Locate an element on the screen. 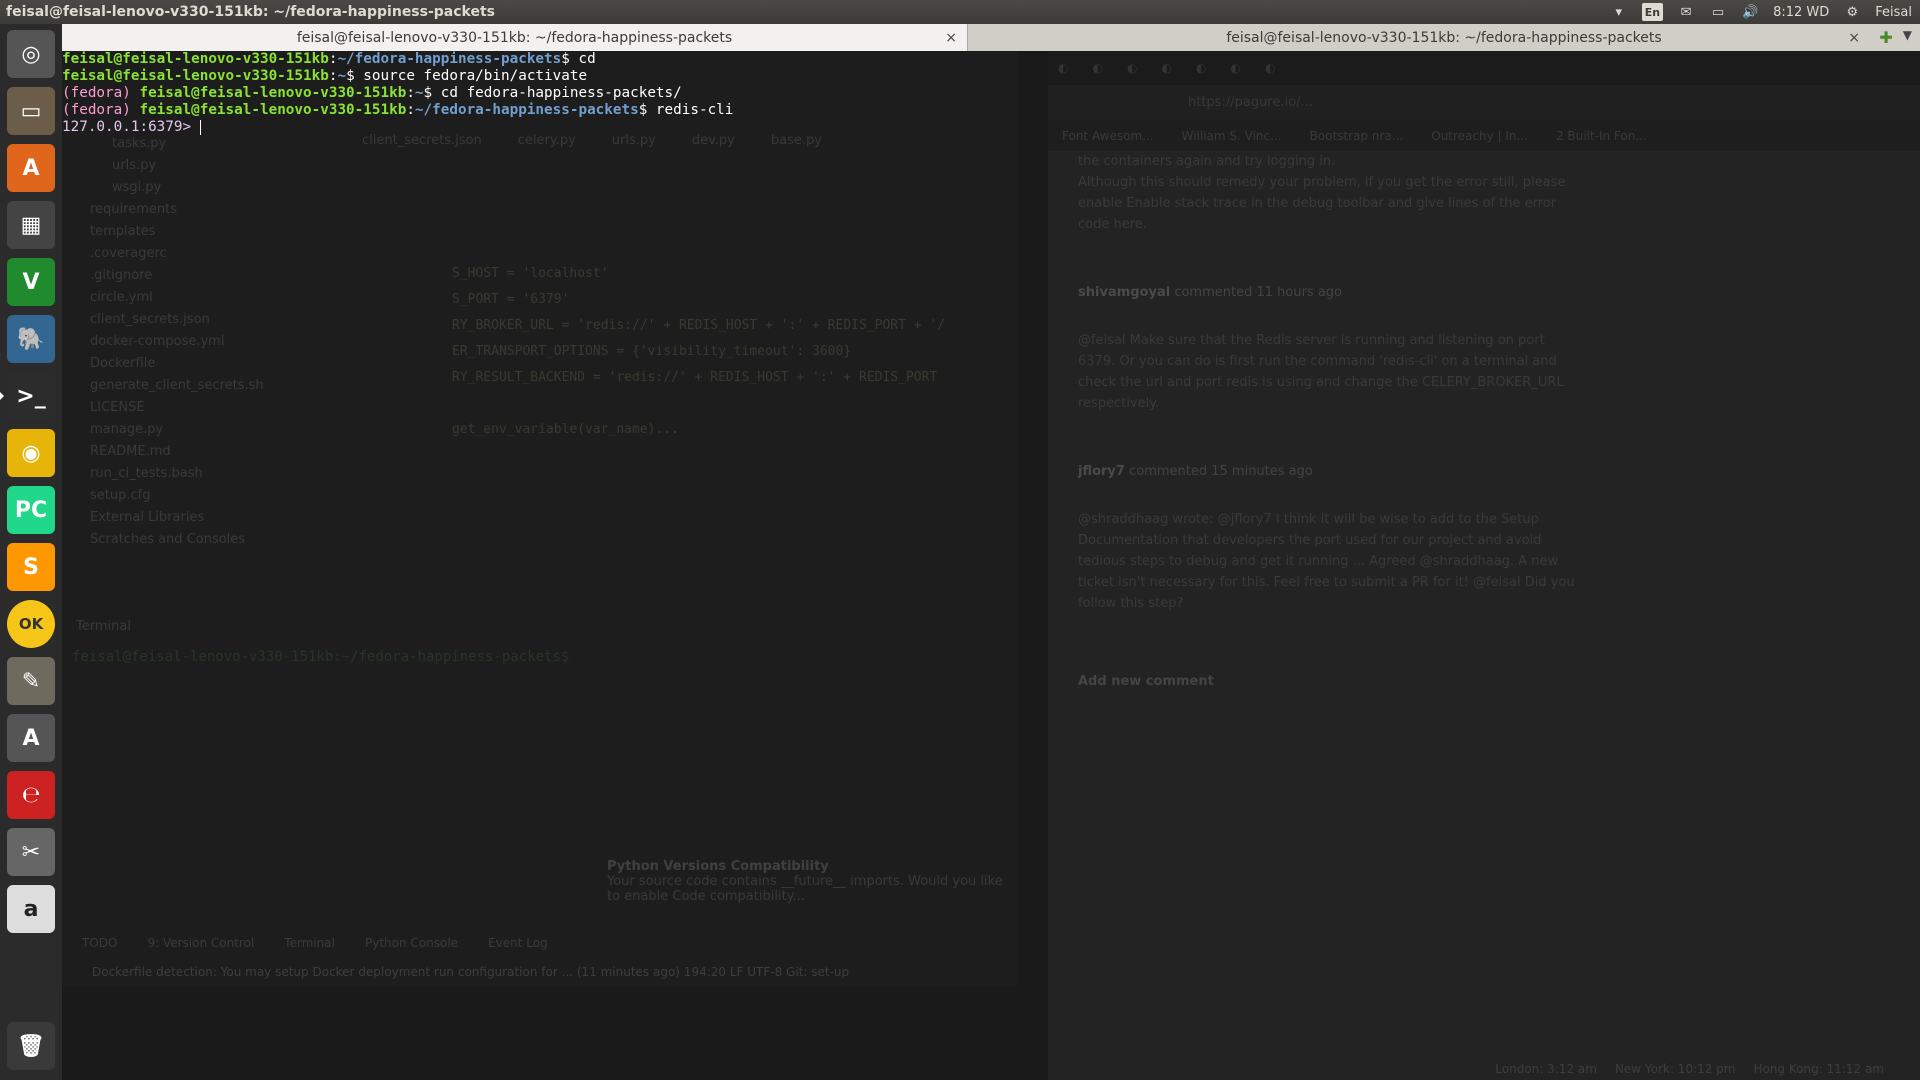 The width and height of the screenshot is (1920, 1080). software-center-icon: A is located at coordinates (31, 168).